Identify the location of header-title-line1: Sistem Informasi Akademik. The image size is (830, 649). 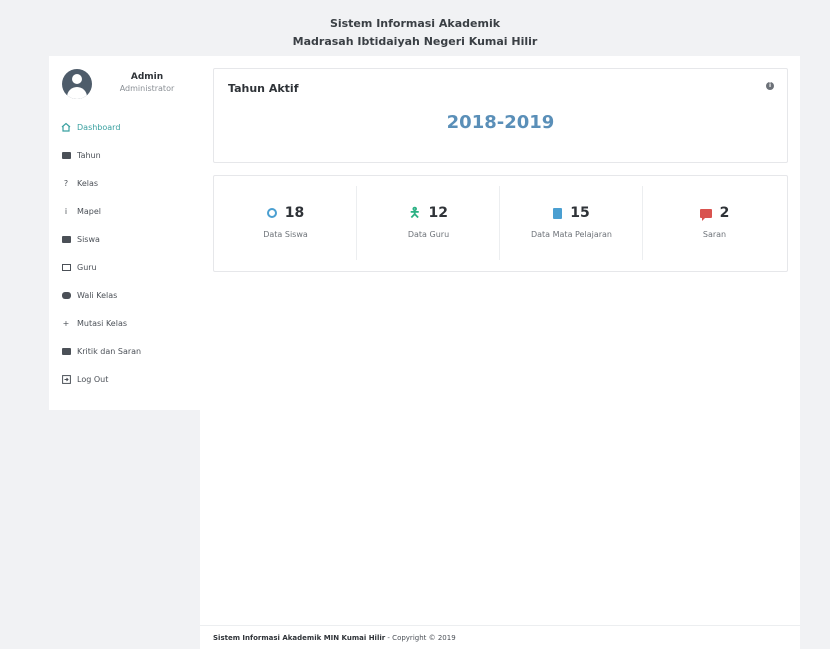
(415, 23).